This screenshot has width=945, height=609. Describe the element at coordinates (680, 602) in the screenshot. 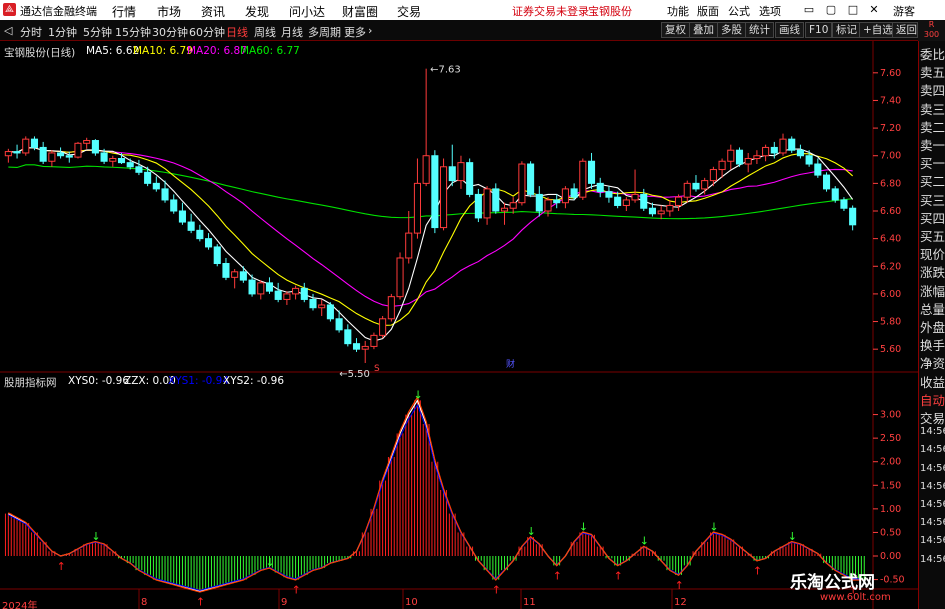

I see `date-label-dec: 12` at that location.